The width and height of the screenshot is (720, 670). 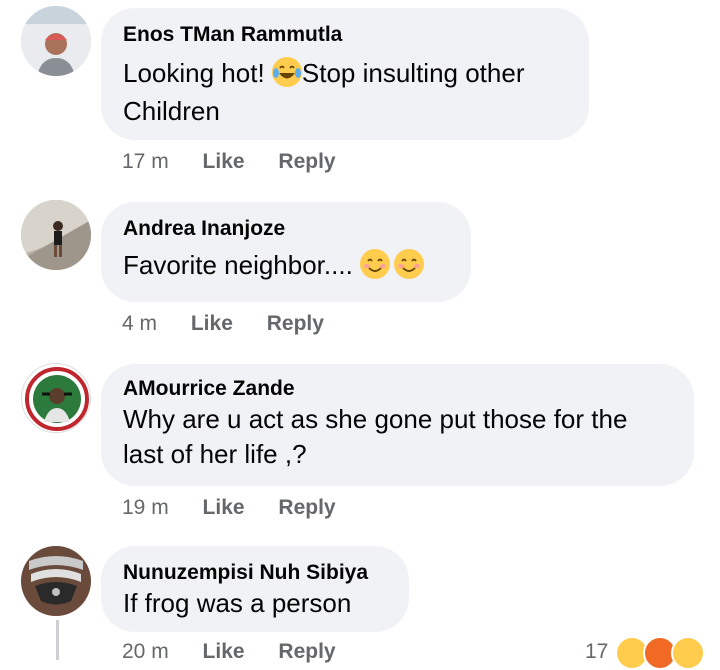 What do you see at coordinates (171, 111) in the screenshot?
I see `comment-text-part: Children` at bounding box center [171, 111].